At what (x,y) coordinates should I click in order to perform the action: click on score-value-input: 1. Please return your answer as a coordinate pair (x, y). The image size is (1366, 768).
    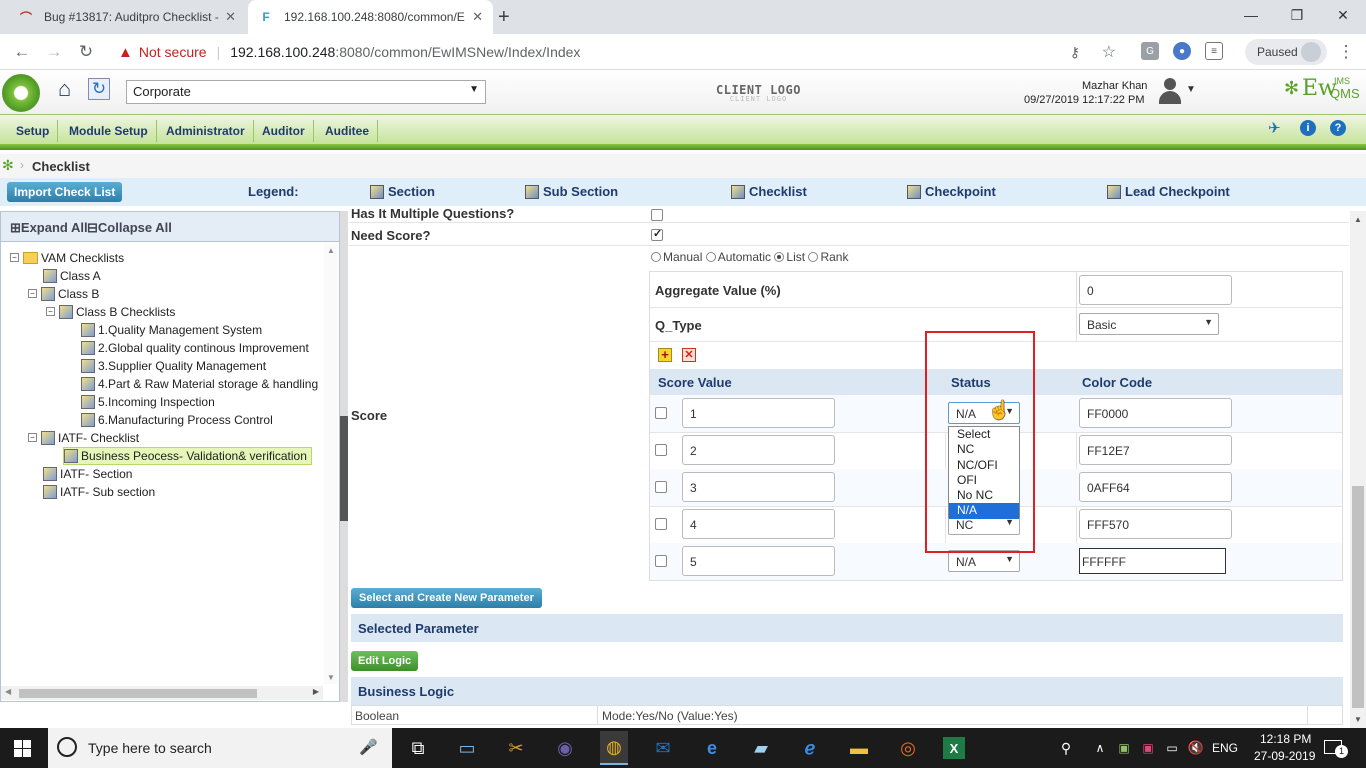
    Looking at the image, I should click on (758, 413).